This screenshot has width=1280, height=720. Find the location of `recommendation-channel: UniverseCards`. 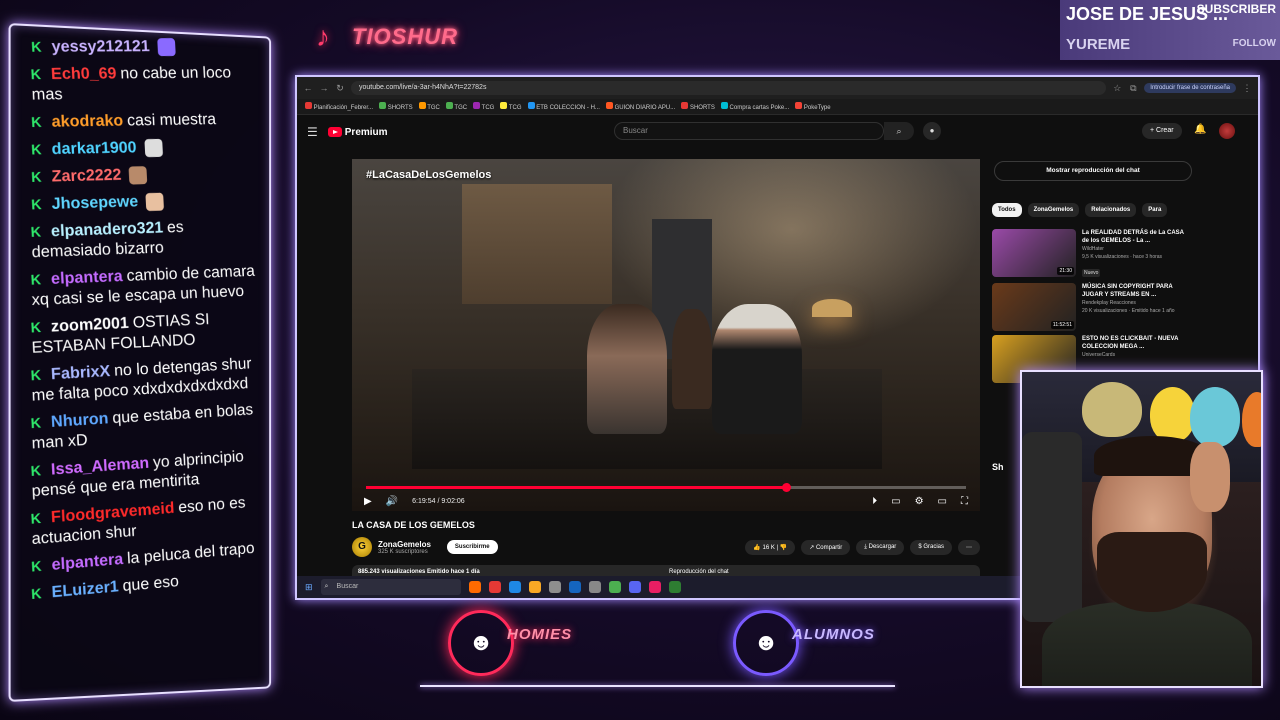

recommendation-channel: UniverseCards is located at coordinates (1137, 355).